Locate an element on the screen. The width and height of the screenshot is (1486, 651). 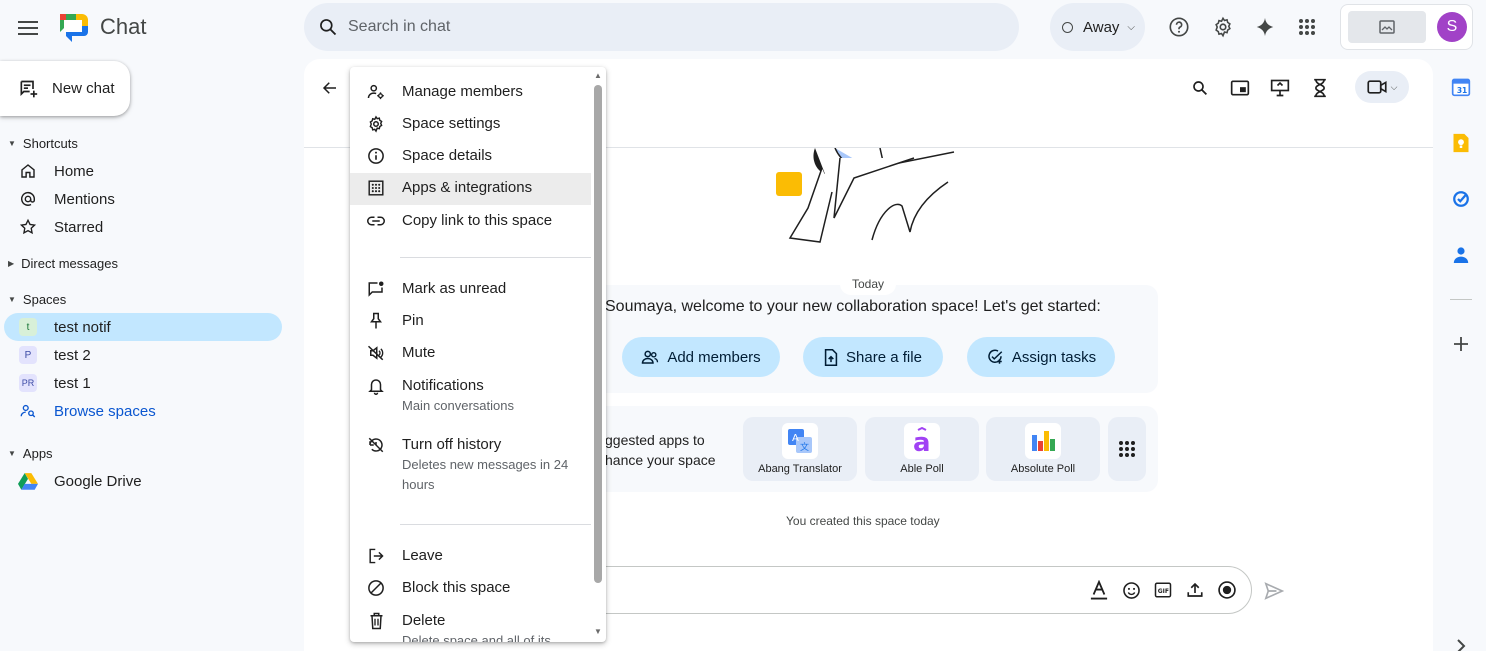
info-icon is located at coordinates (376, 156).